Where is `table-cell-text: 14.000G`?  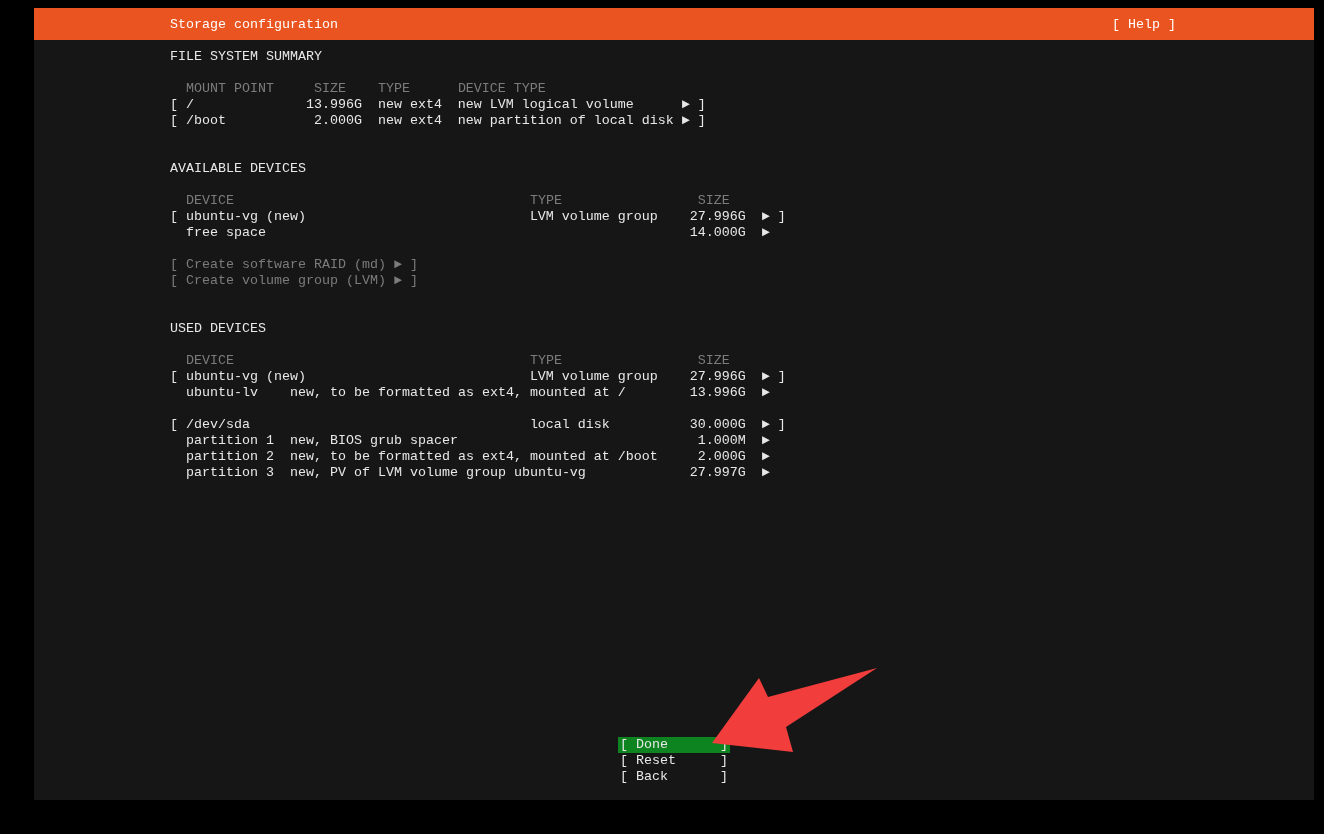 table-cell-text: 14.000G is located at coordinates (717, 233).